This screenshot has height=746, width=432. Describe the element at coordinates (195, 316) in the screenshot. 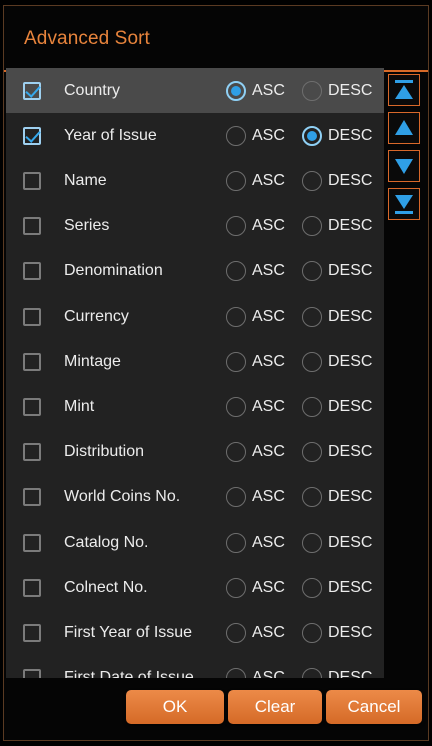

I see `sort-row: Currency ASC DESC` at that location.